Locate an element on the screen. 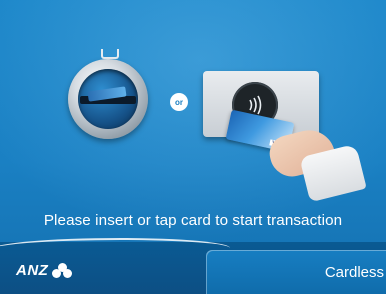  cardless-button: Cardless is located at coordinates (296, 272).